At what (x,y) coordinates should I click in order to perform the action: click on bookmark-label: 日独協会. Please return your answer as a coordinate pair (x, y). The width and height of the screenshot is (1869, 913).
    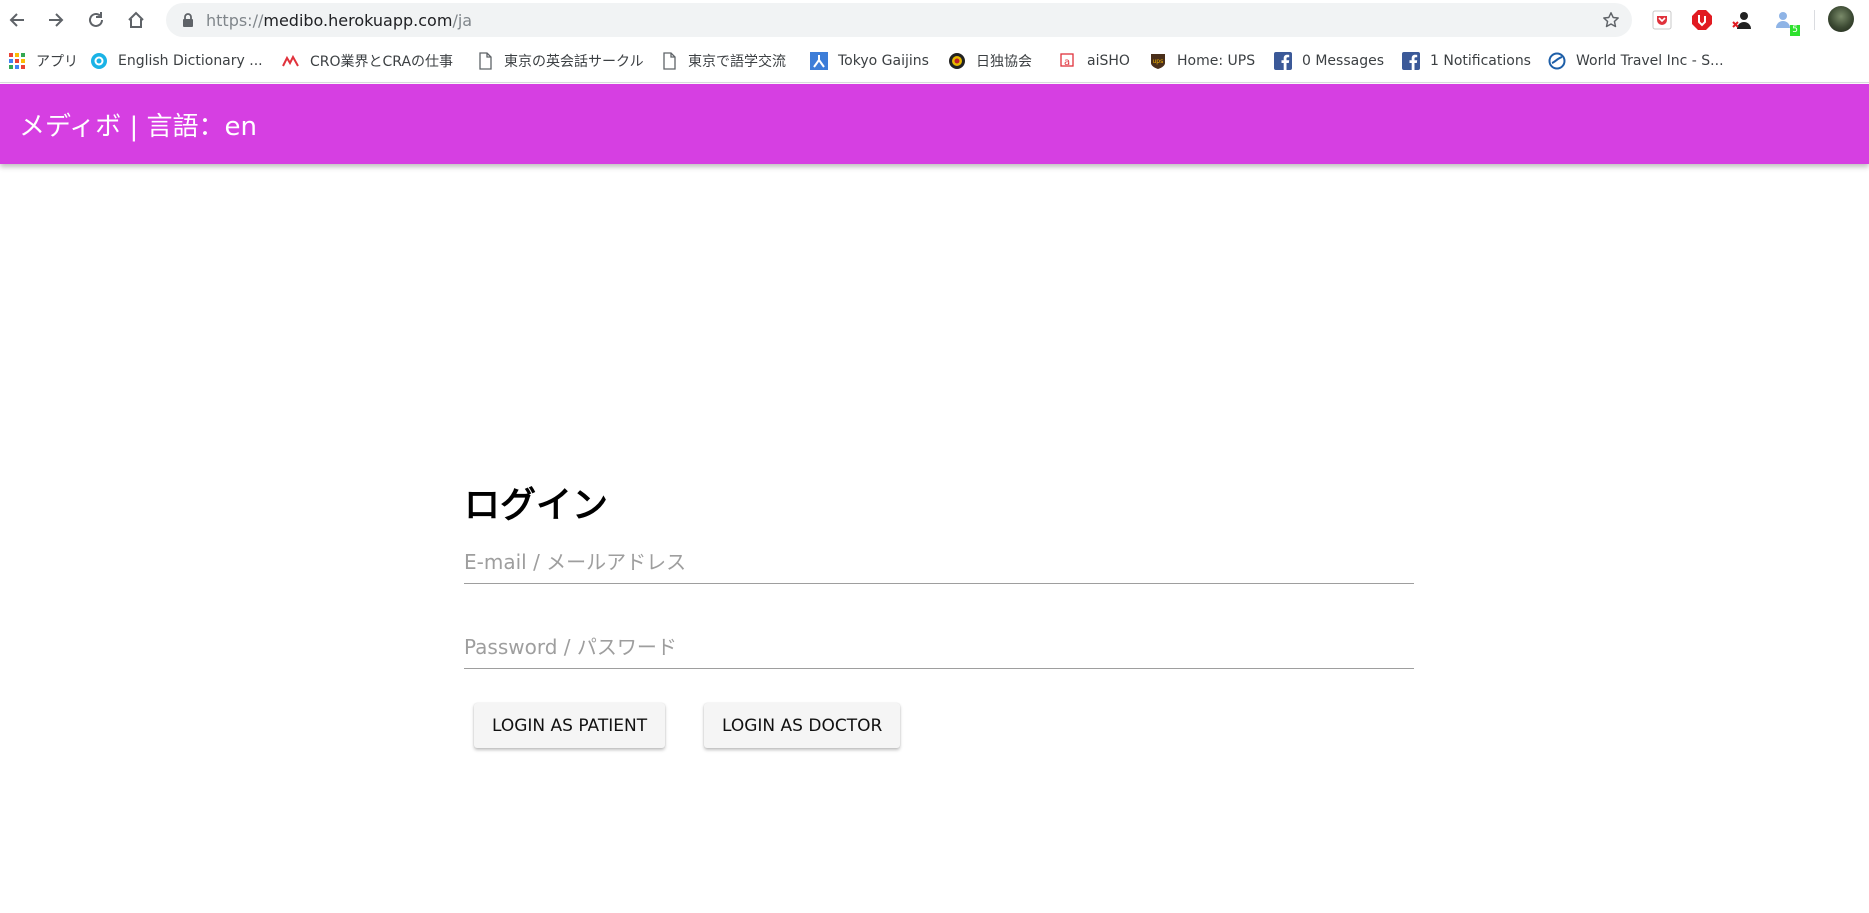
    Looking at the image, I should click on (1004, 62).